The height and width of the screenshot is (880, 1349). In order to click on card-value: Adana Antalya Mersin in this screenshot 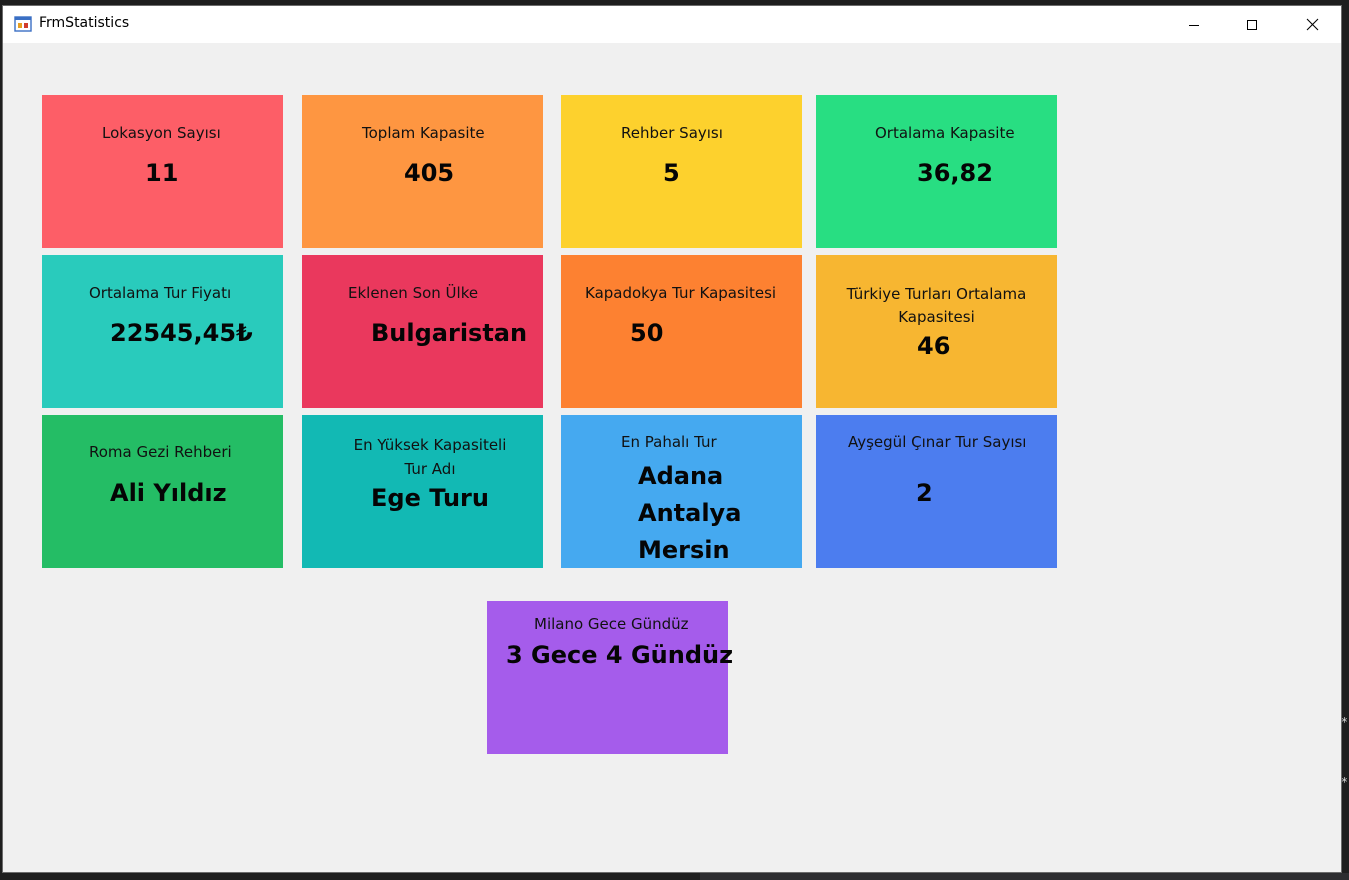, I will do `click(689, 513)`.